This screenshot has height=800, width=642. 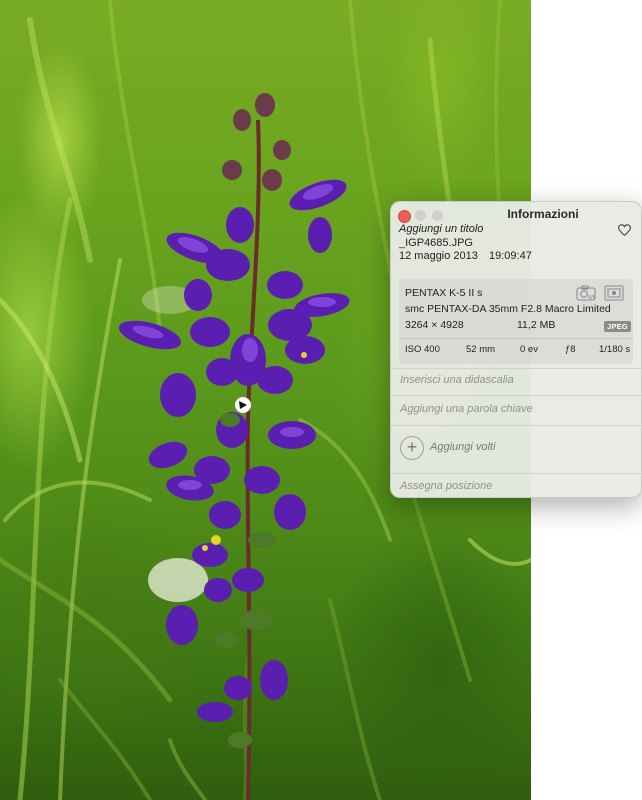 What do you see at coordinates (434, 325) in the screenshot?
I see `image-dimensions: 3264 × 4928` at bounding box center [434, 325].